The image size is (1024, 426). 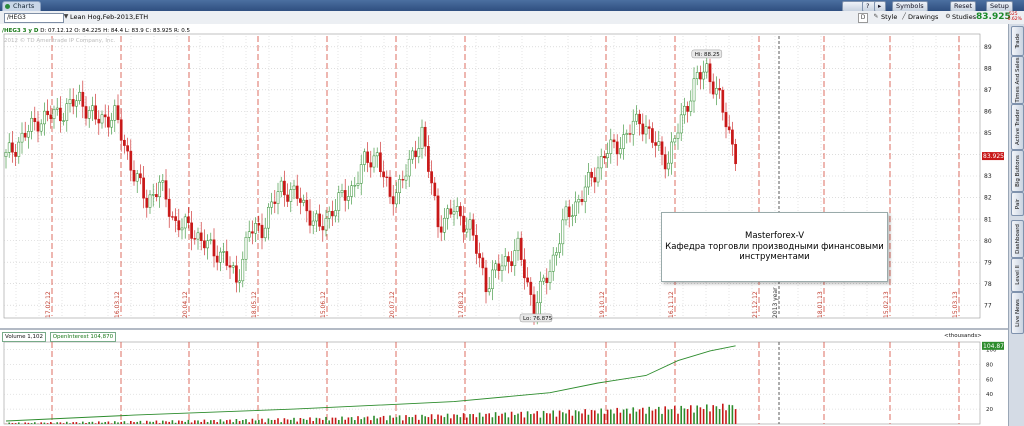 What do you see at coordinates (1017, 171) in the screenshot?
I see `side-tab-big-buttons: Big Buttons` at bounding box center [1017, 171].